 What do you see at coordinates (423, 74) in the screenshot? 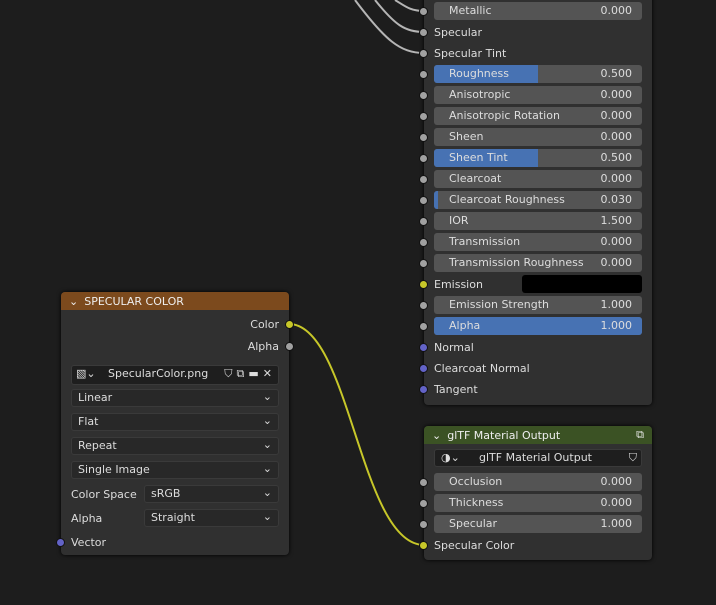
I see `roughness-socket` at bounding box center [423, 74].